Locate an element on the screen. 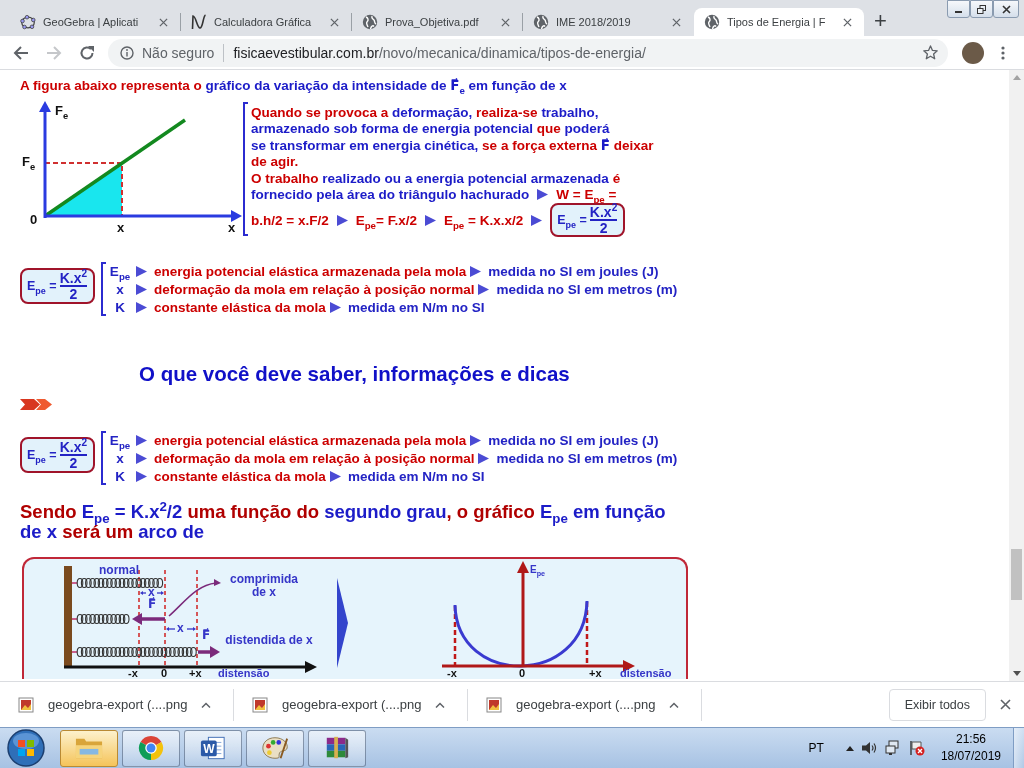  tick-label: x is located at coordinates (121, 228).